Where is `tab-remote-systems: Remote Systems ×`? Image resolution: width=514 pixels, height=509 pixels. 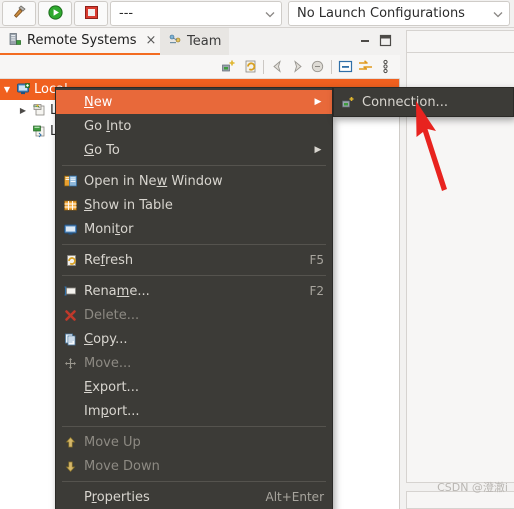 tab-remote-systems: Remote Systems × is located at coordinates (82, 41).